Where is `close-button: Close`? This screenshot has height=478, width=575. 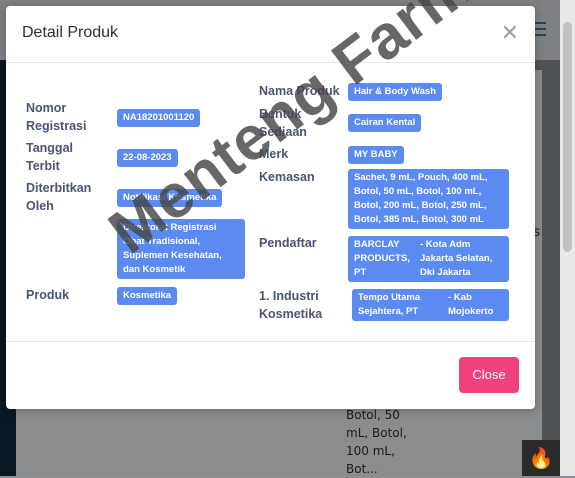
close-button: Close is located at coordinates (489, 375).